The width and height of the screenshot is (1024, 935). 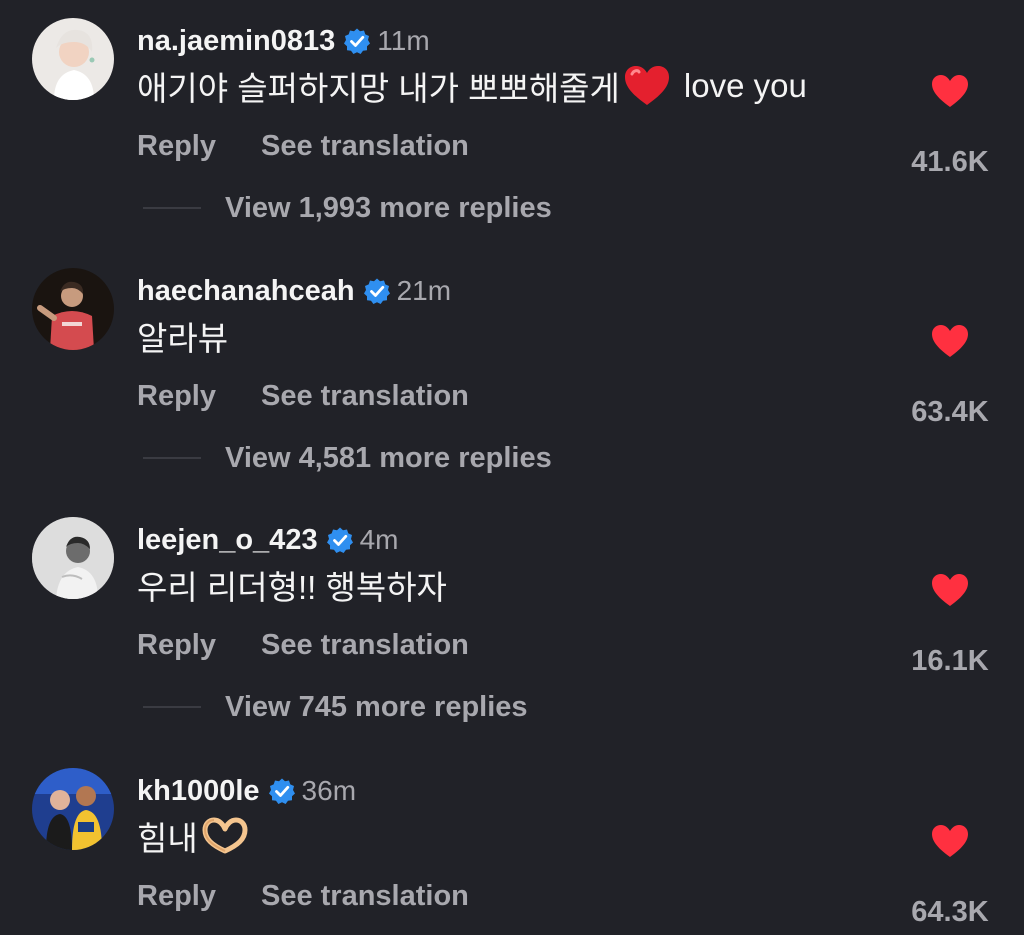 I want to click on username: leejen_o_423, so click(x=227, y=540).